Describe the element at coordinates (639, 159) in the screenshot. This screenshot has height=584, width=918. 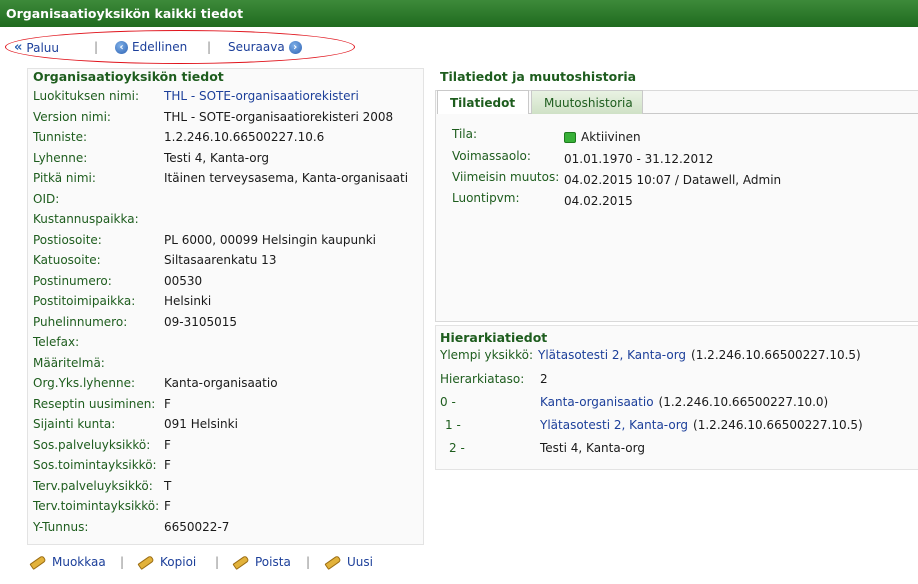
I see `validity-value: 01.01.1970 - 31.12.2012` at that location.